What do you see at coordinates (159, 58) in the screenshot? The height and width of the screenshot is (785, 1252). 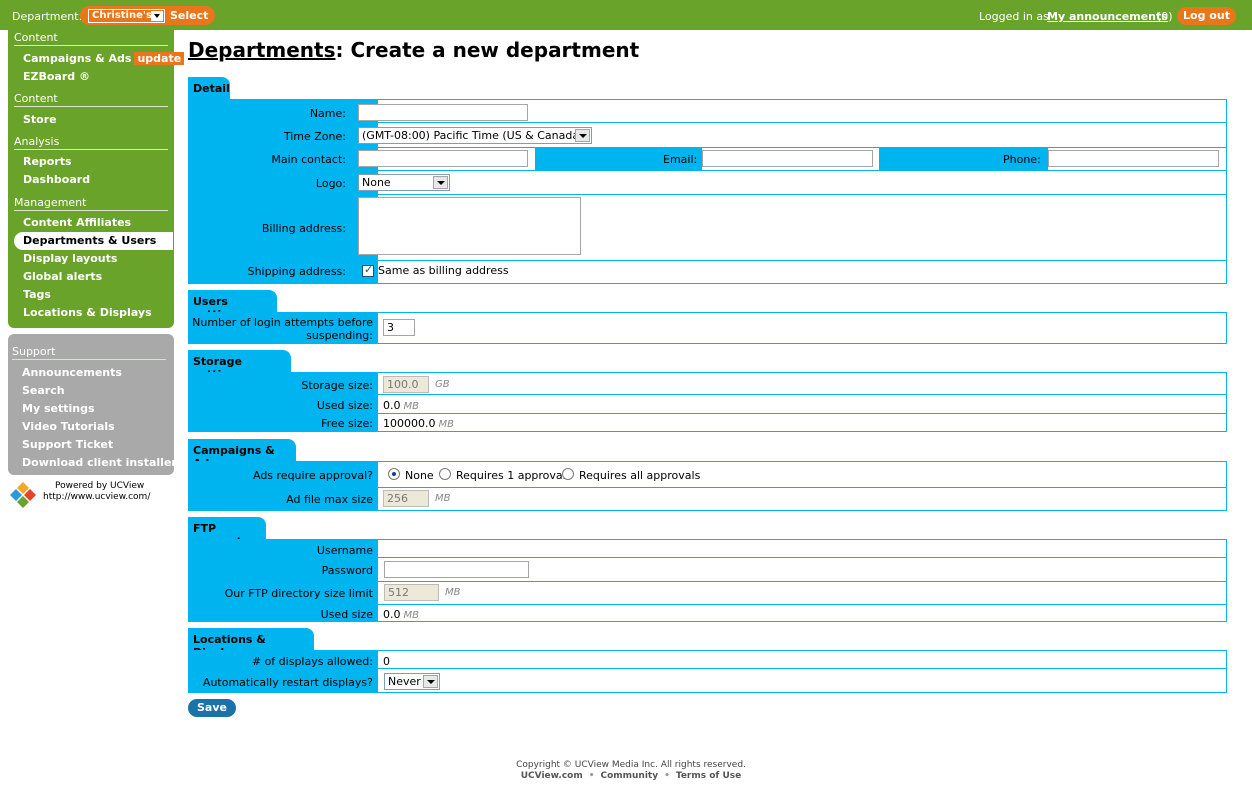 I see `update-badge: update` at bounding box center [159, 58].